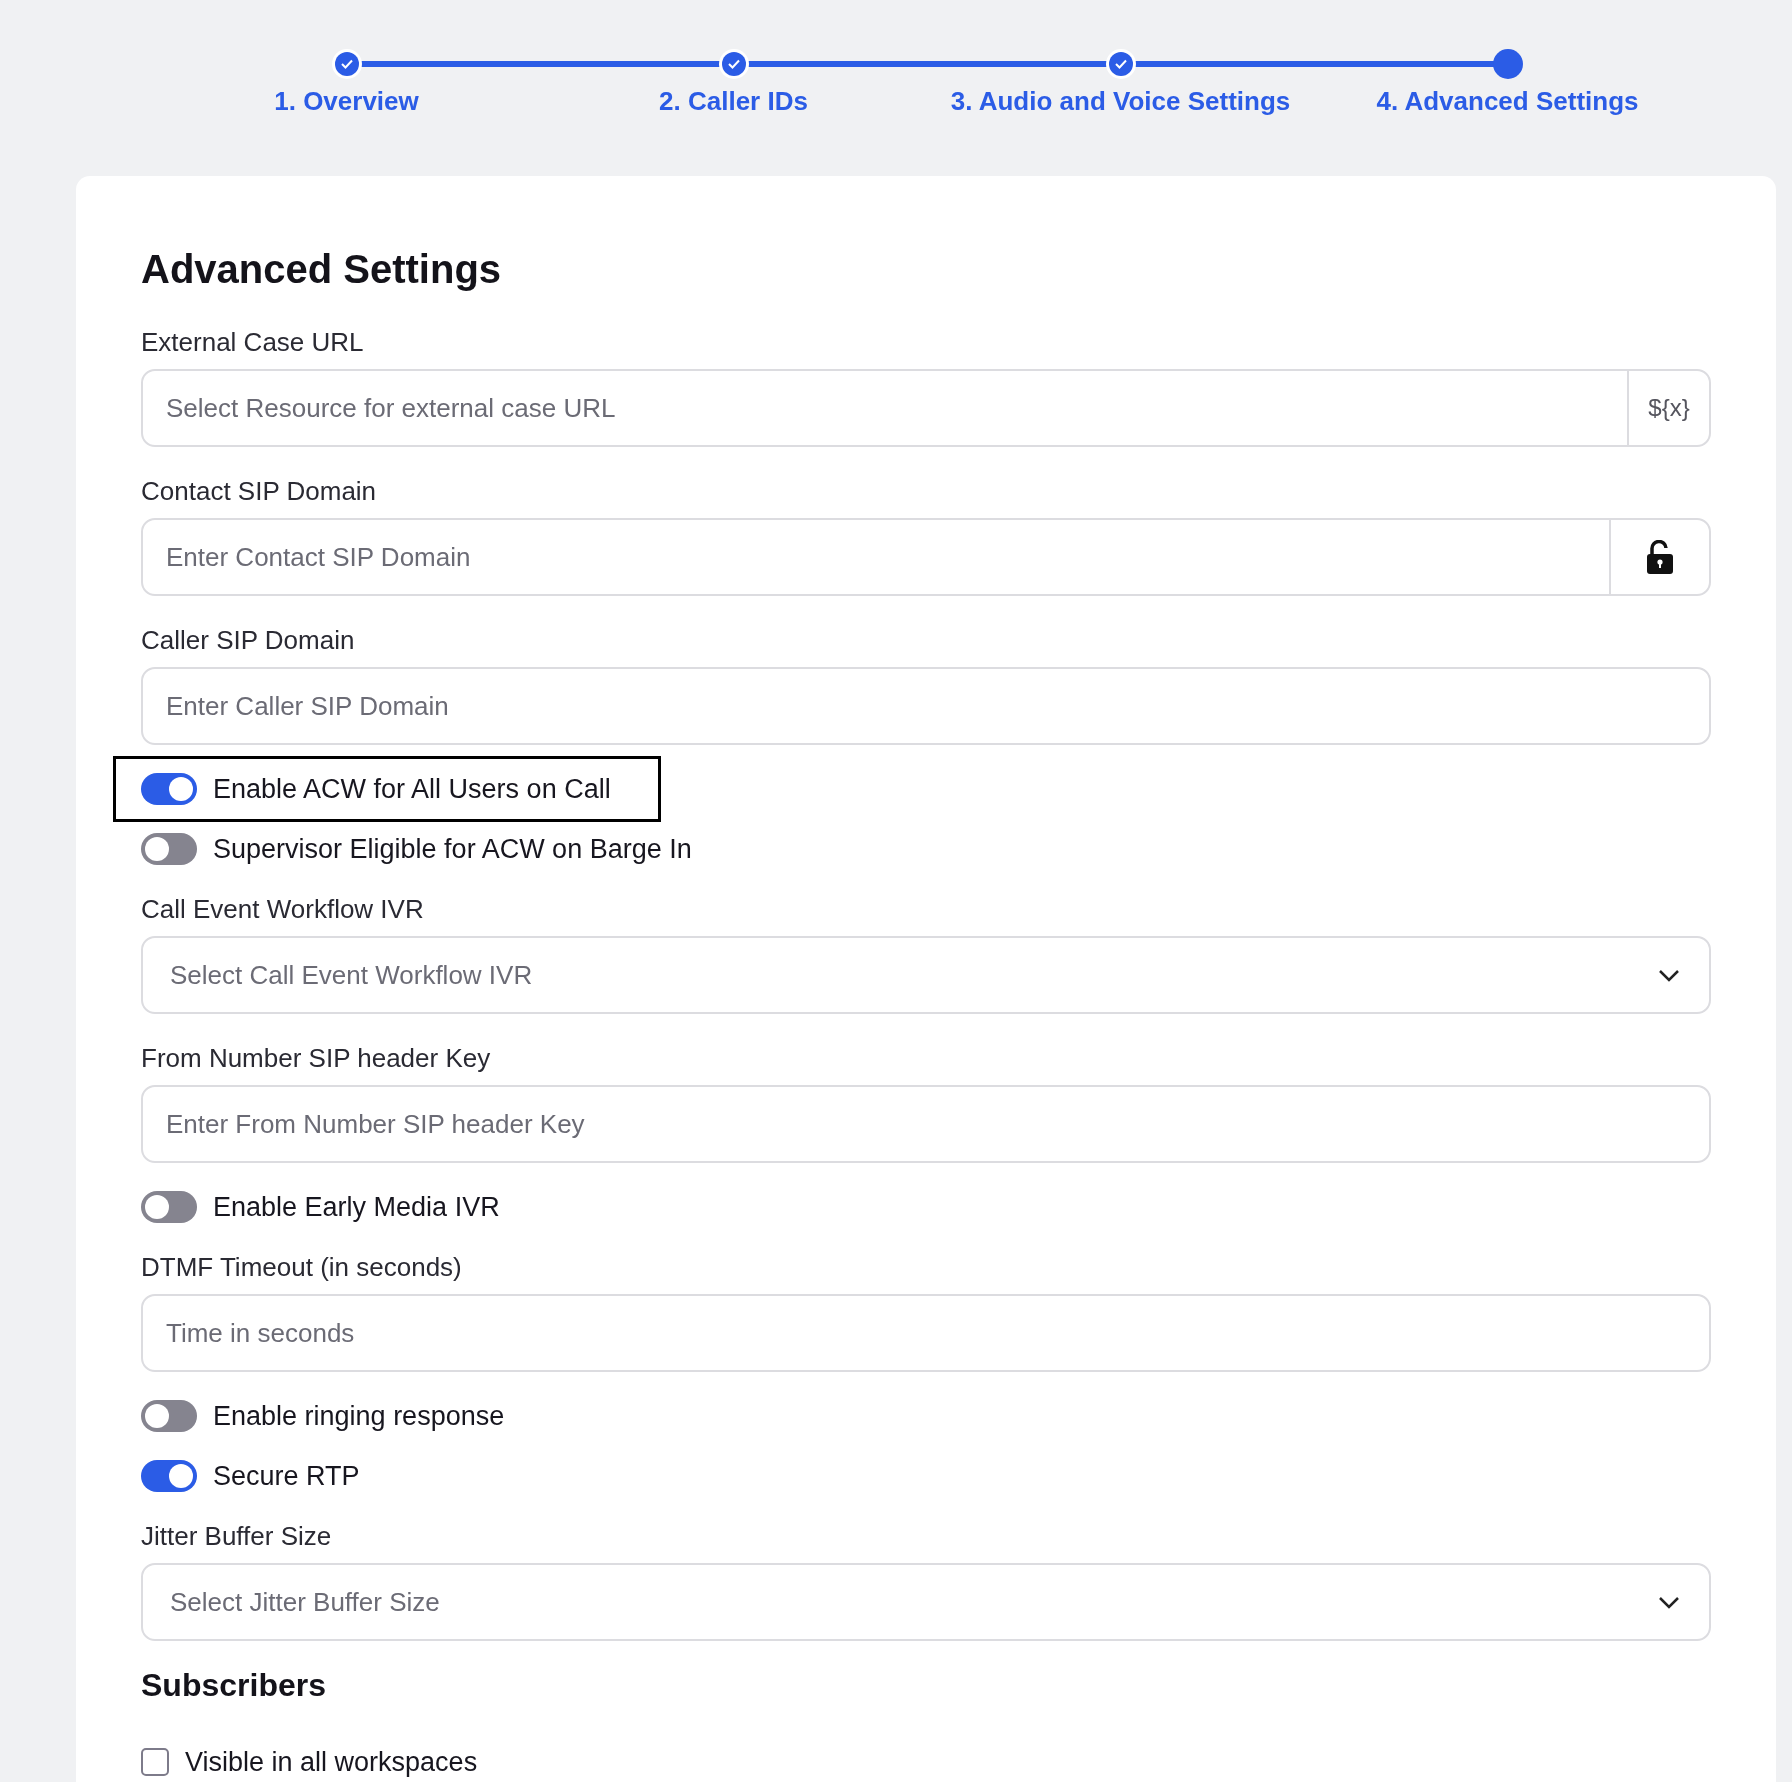 The image size is (1792, 1782). Describe the element at coordinates (1660, 557) in the screenshot. I see `unlocked-padlock-icon` at that location.